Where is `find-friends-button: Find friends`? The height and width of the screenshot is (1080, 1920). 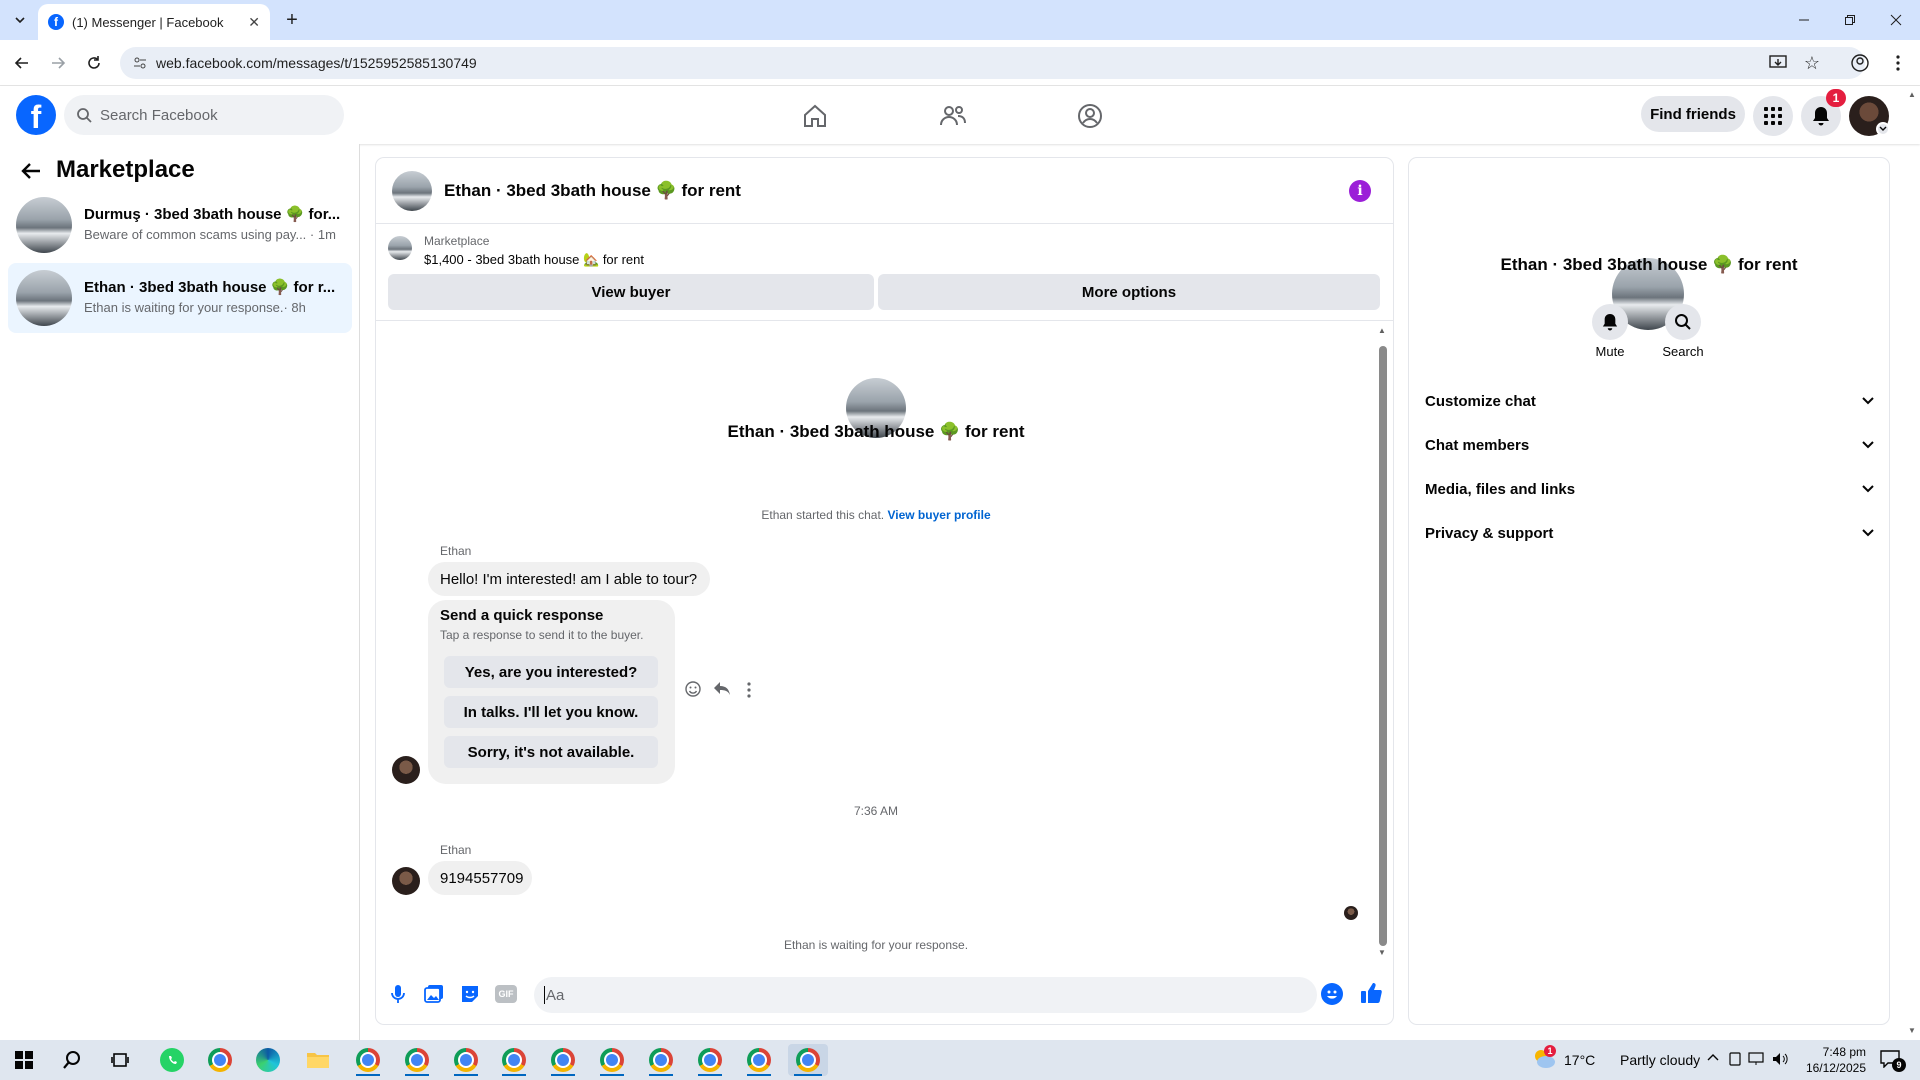 find-friends-button: Find friends is located at coordinates (1693, 114).